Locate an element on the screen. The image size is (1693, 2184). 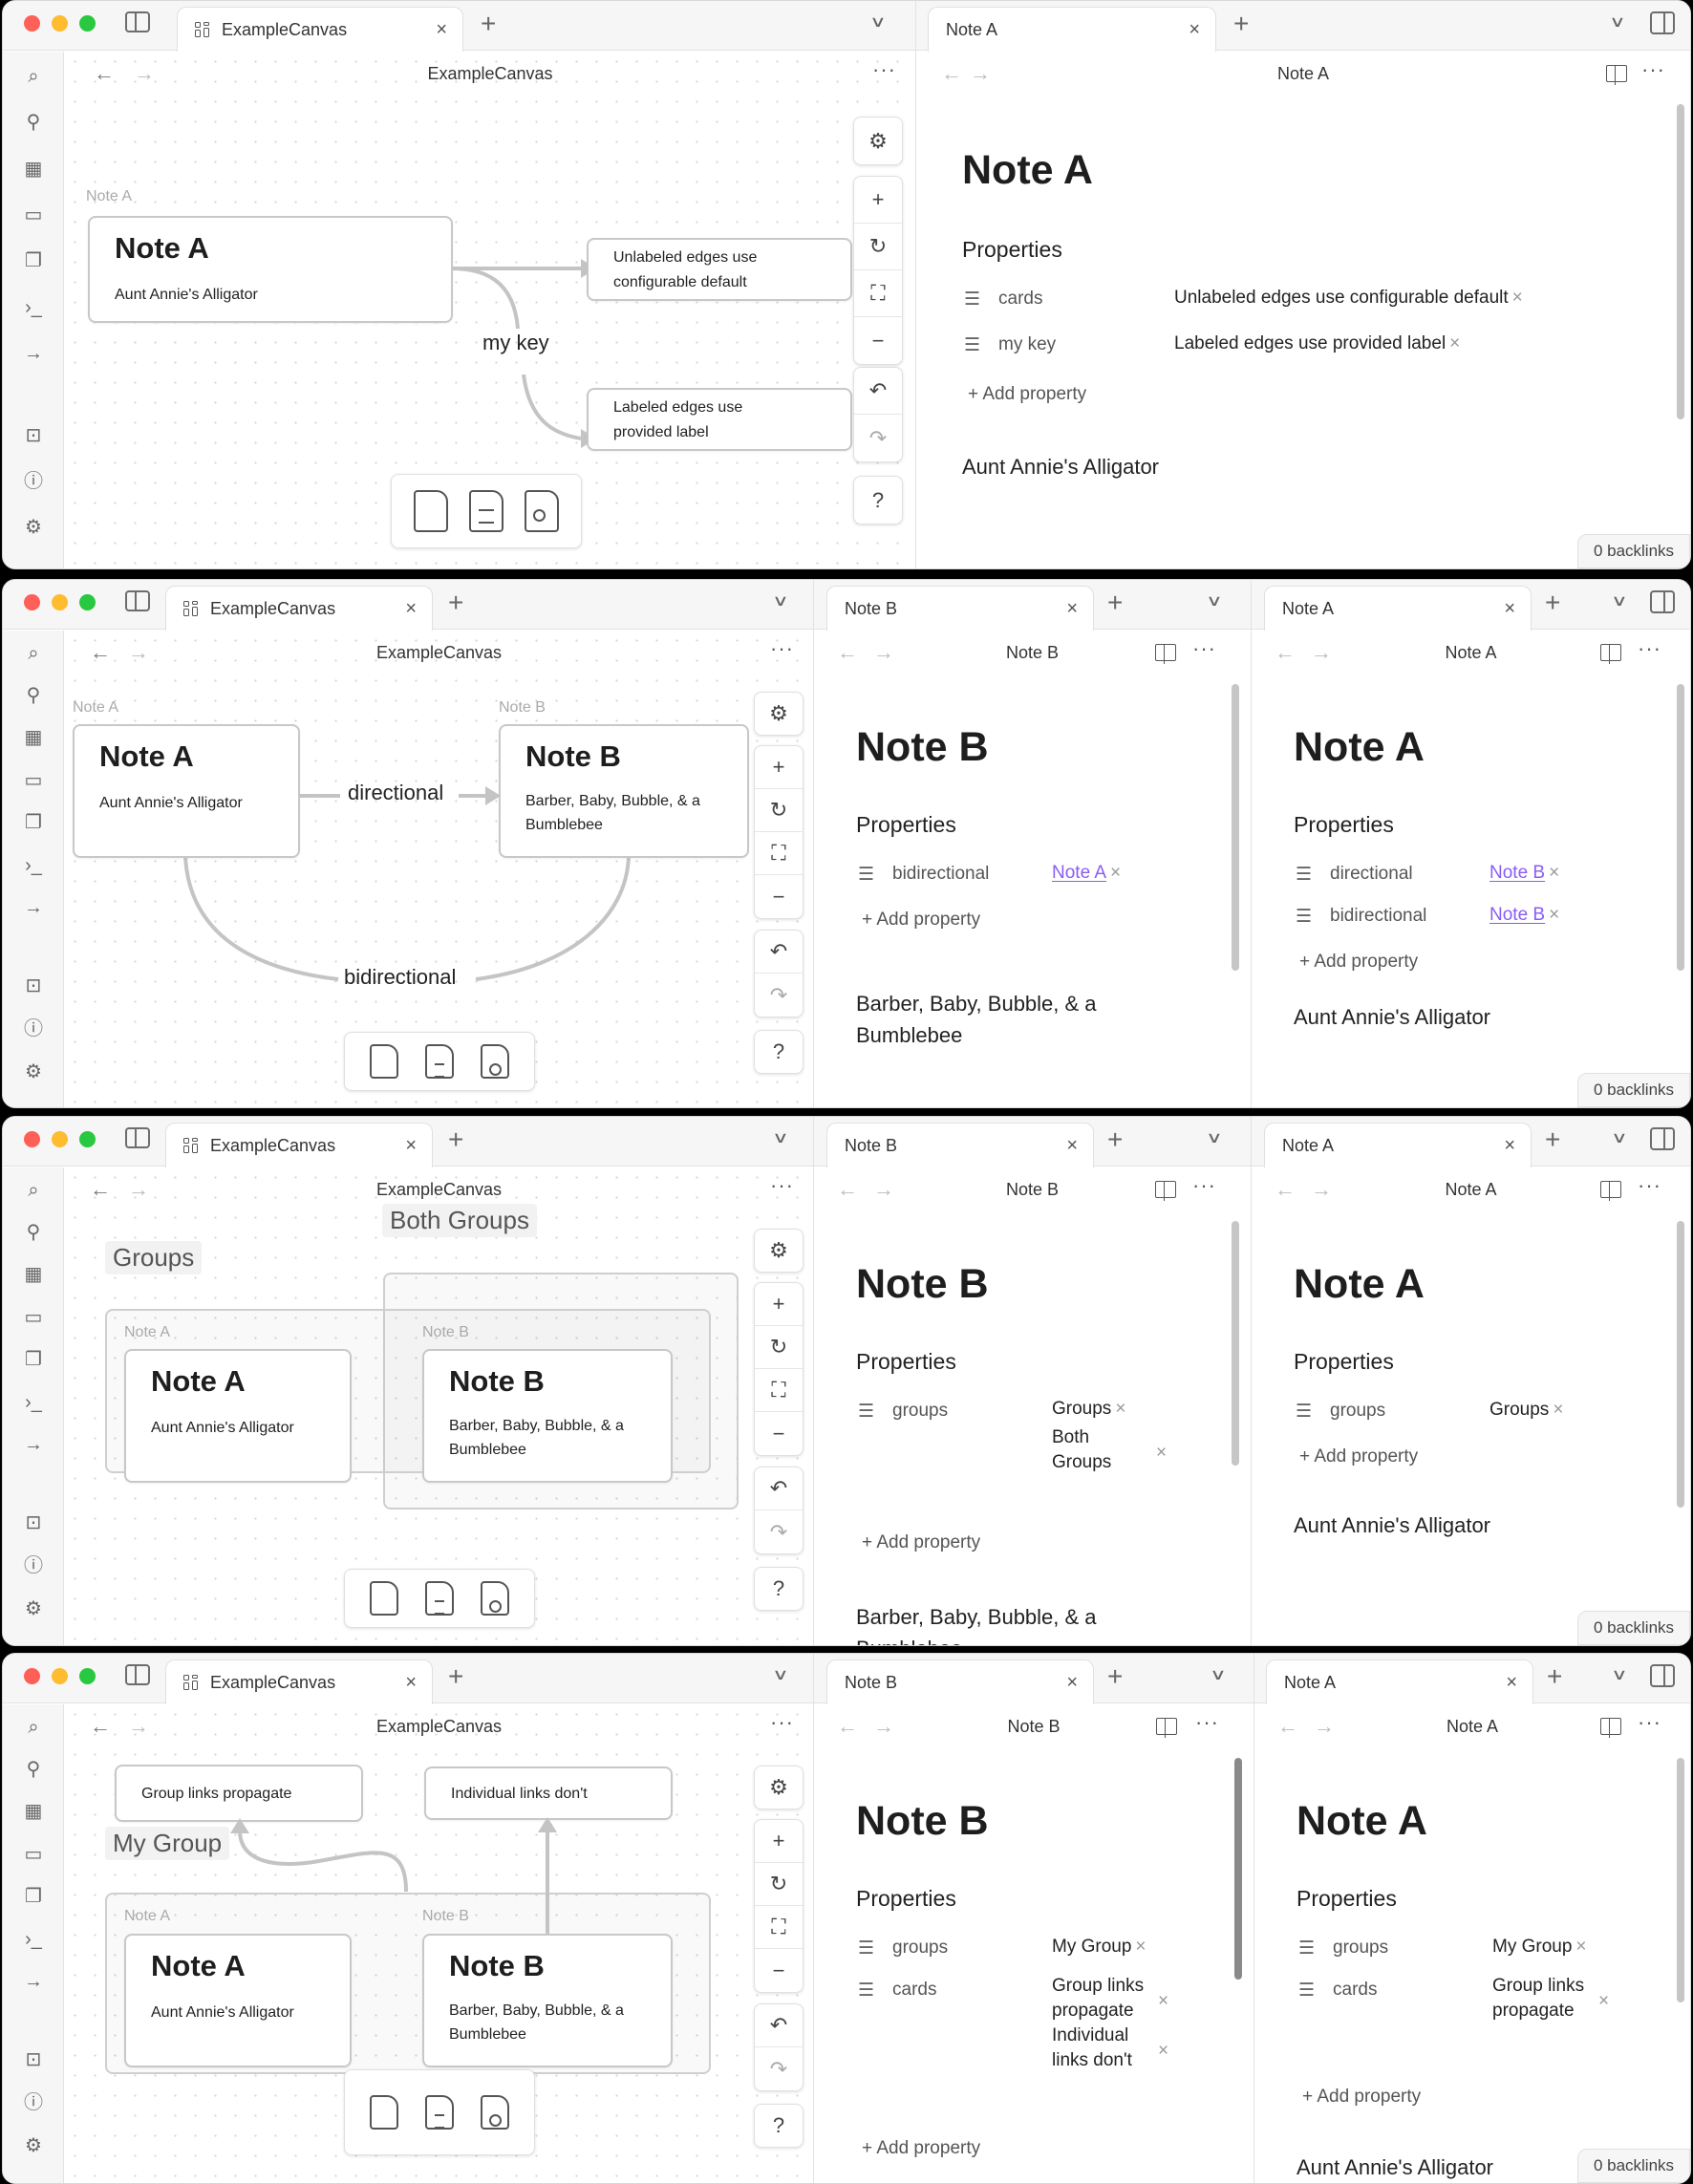
internal-link: Note A is located at coordinates (1079, 873).